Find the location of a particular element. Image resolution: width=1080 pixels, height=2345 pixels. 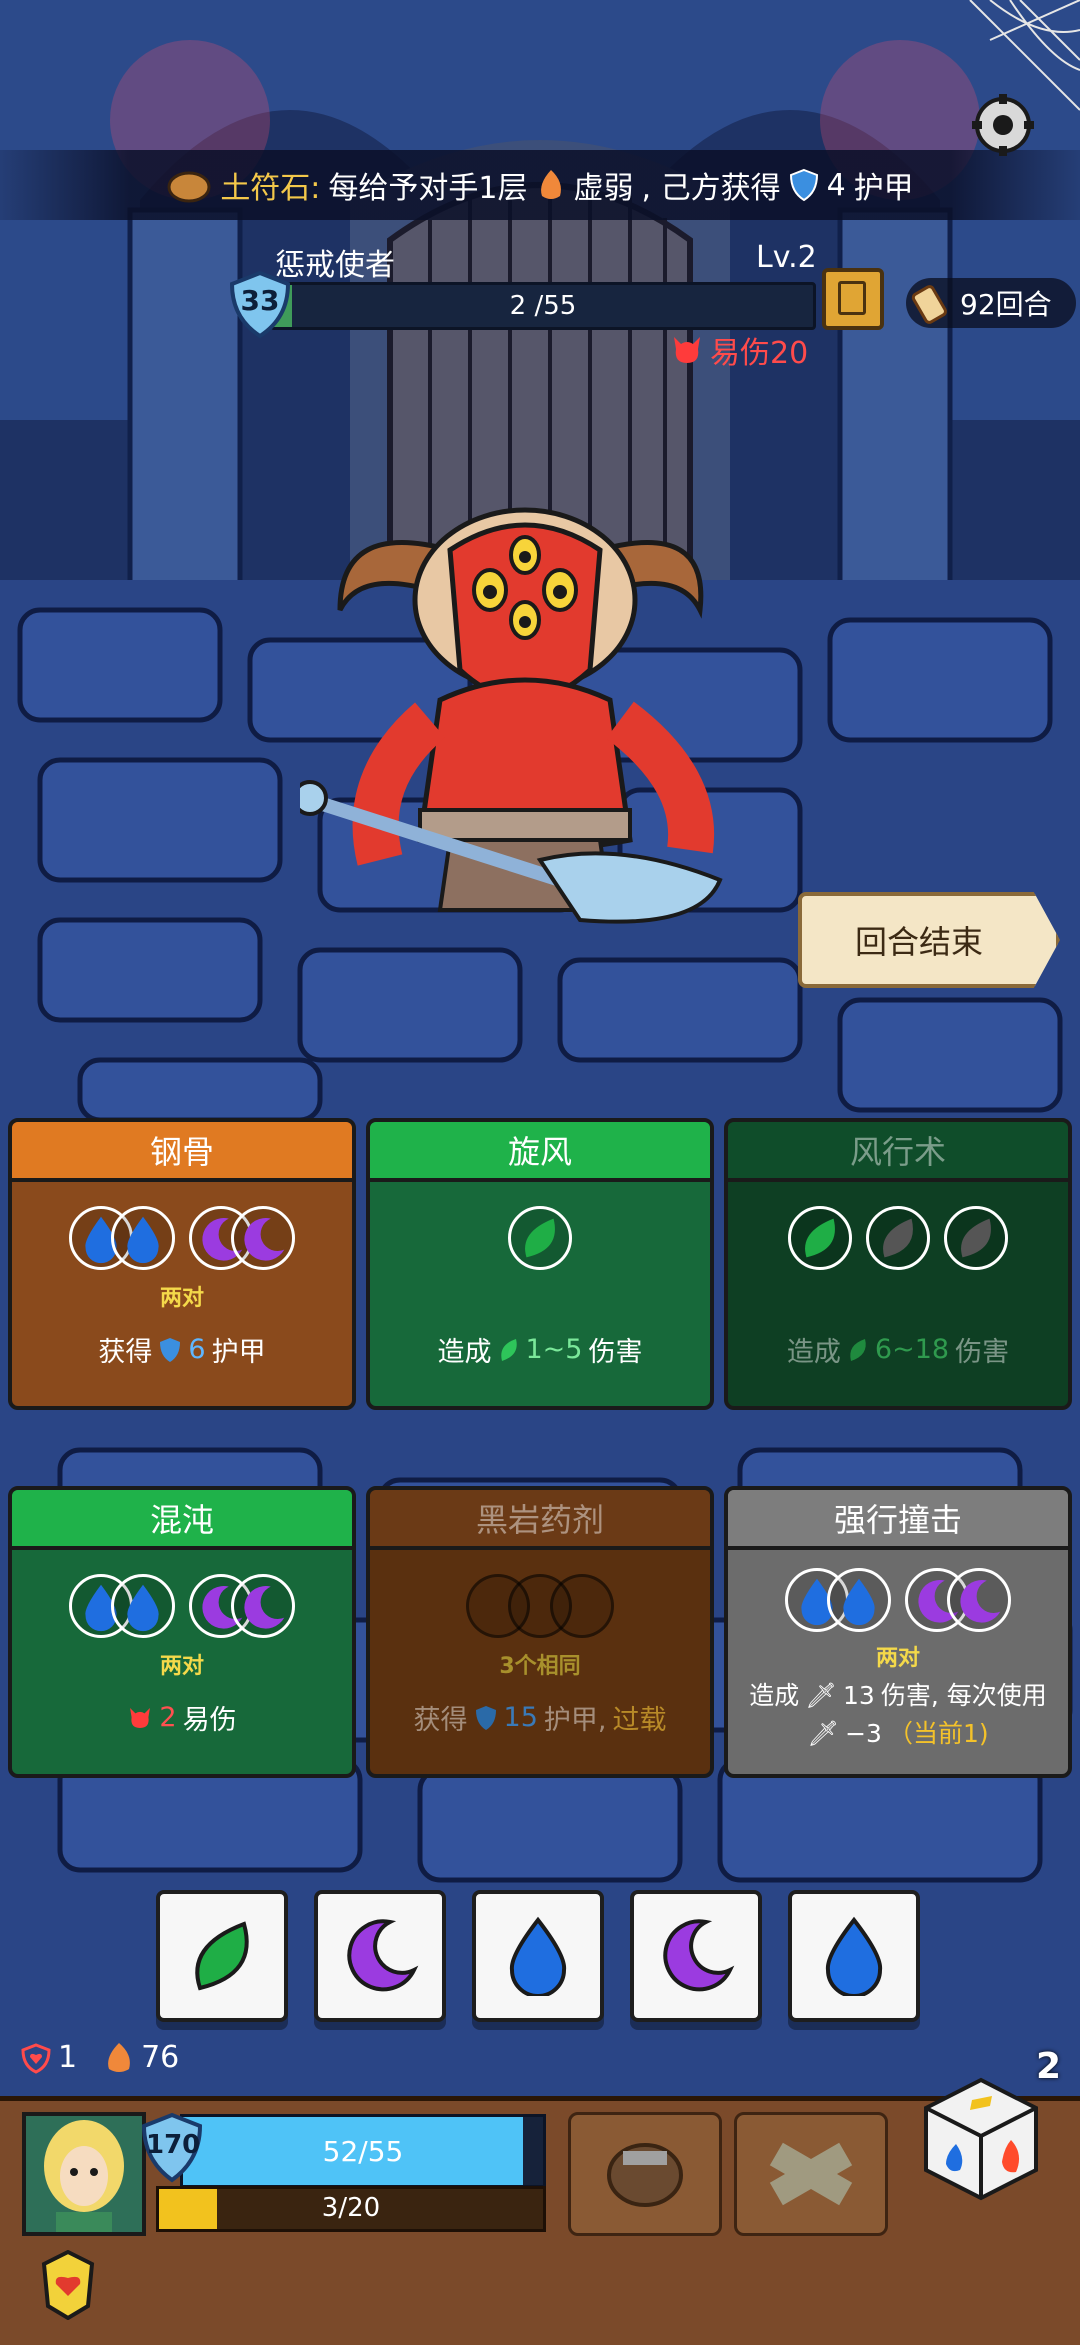

card-title: 风行术 is located at coordinates (897, 1152).